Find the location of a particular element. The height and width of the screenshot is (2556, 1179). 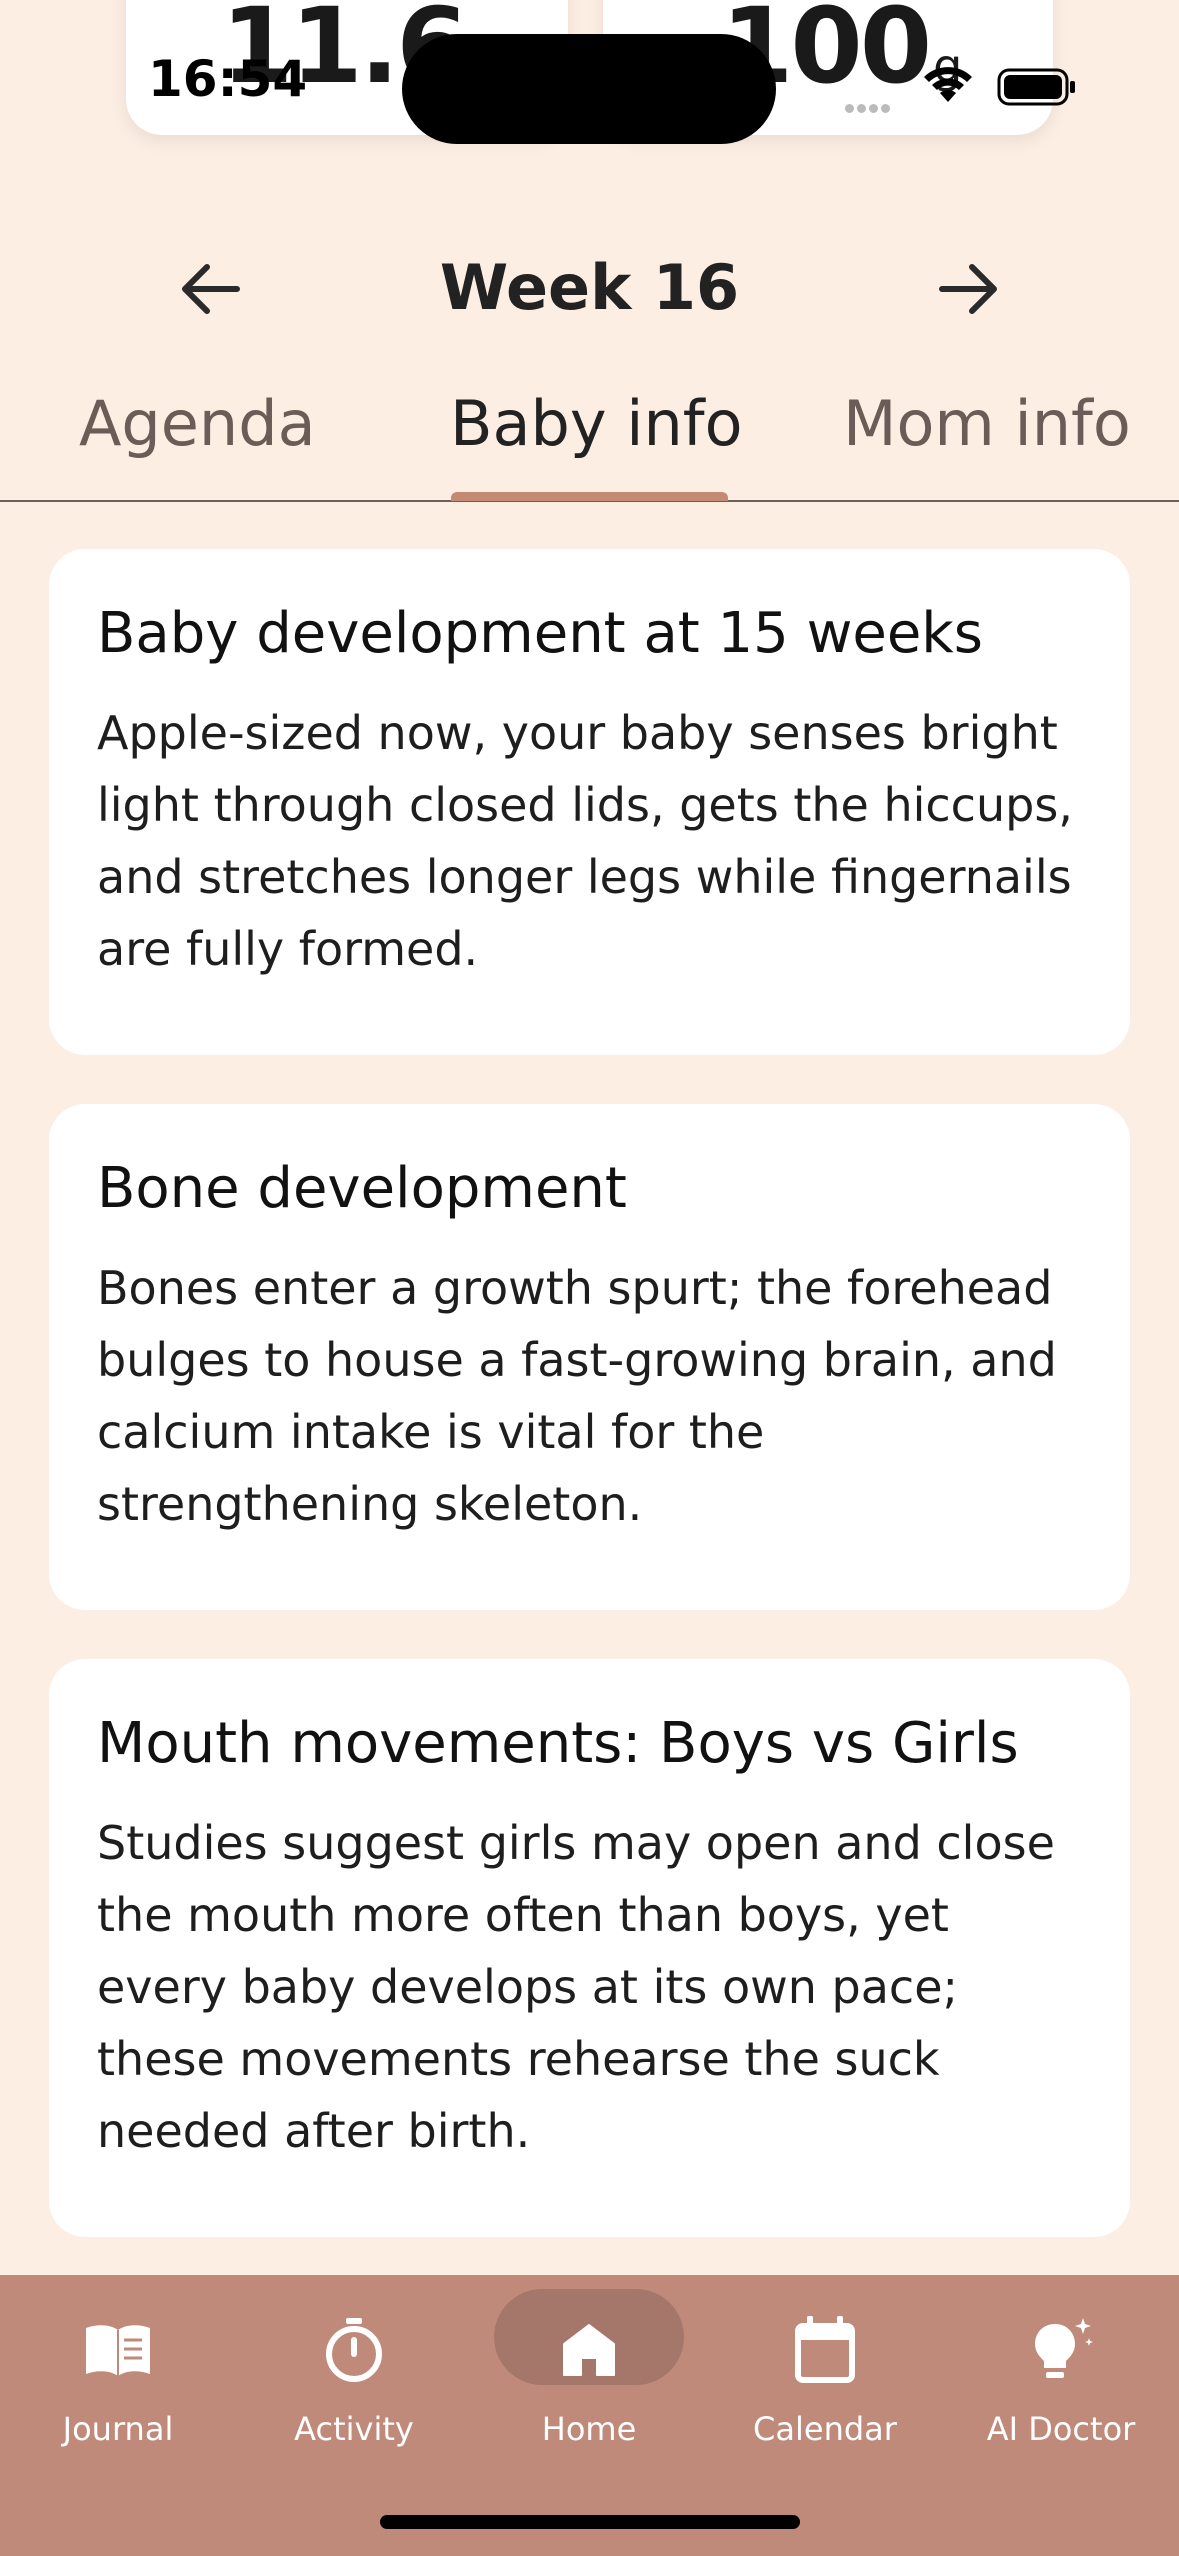

calendar-icon is located at coordinates (825, 2349).